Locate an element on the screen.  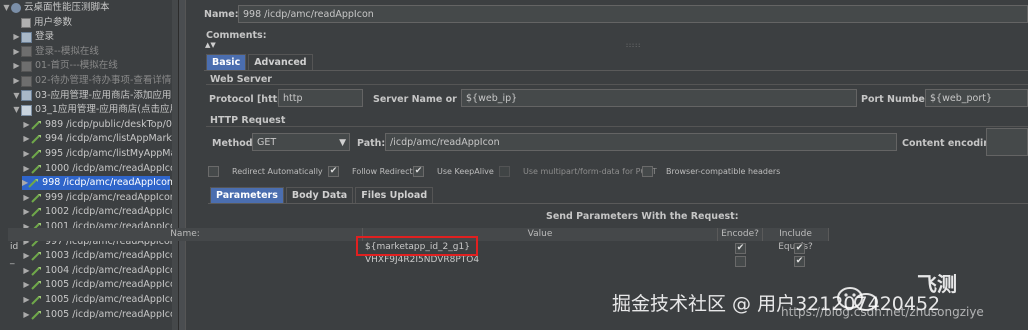
column-header-name: Name: is located at coordinates (185, 234).